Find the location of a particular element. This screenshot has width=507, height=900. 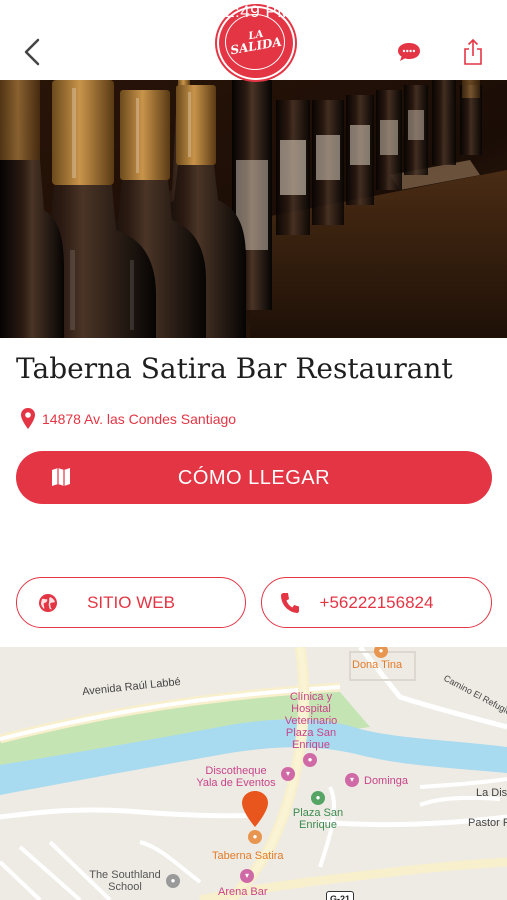

directions-button: CÓMO LLEGAR is located at coordinates (254, 477).